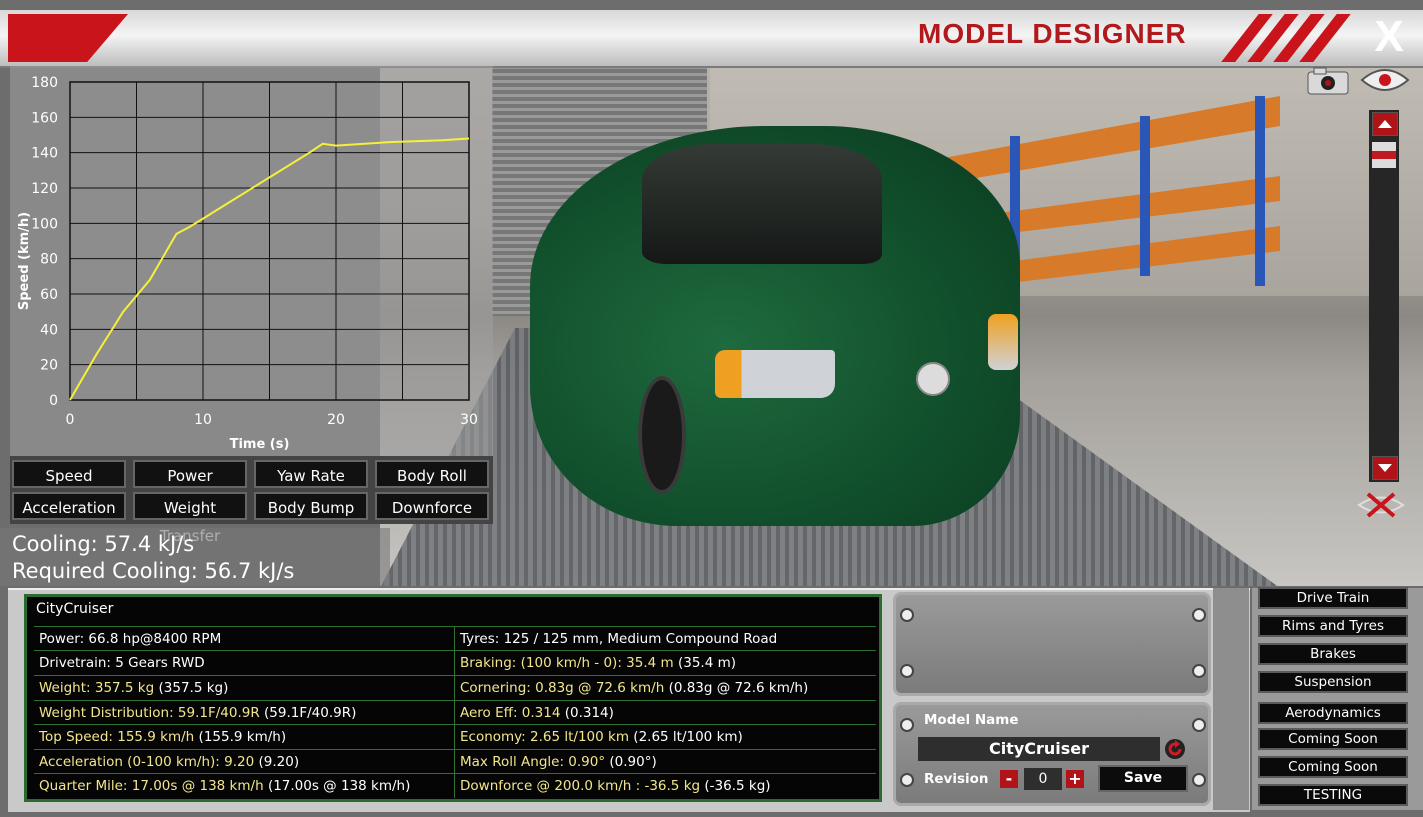 Image resolution: width=1423 pixels, height=817 pixels. I want to click on car-headlight-right, so click(1003, 342).